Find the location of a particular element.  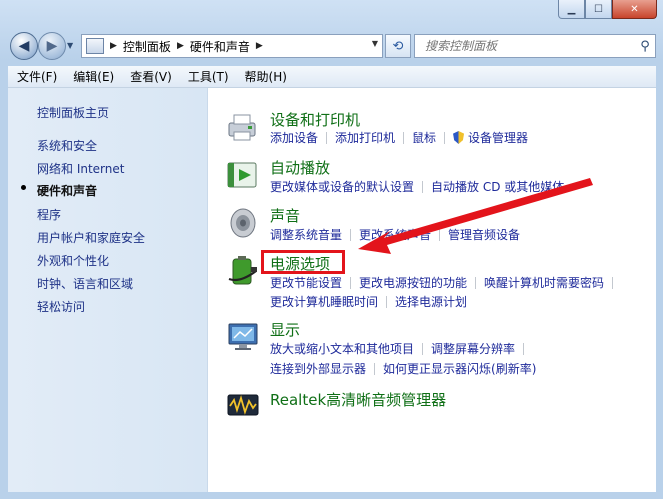

refresh-button: ⟲ is located at coordinates (398, 46).